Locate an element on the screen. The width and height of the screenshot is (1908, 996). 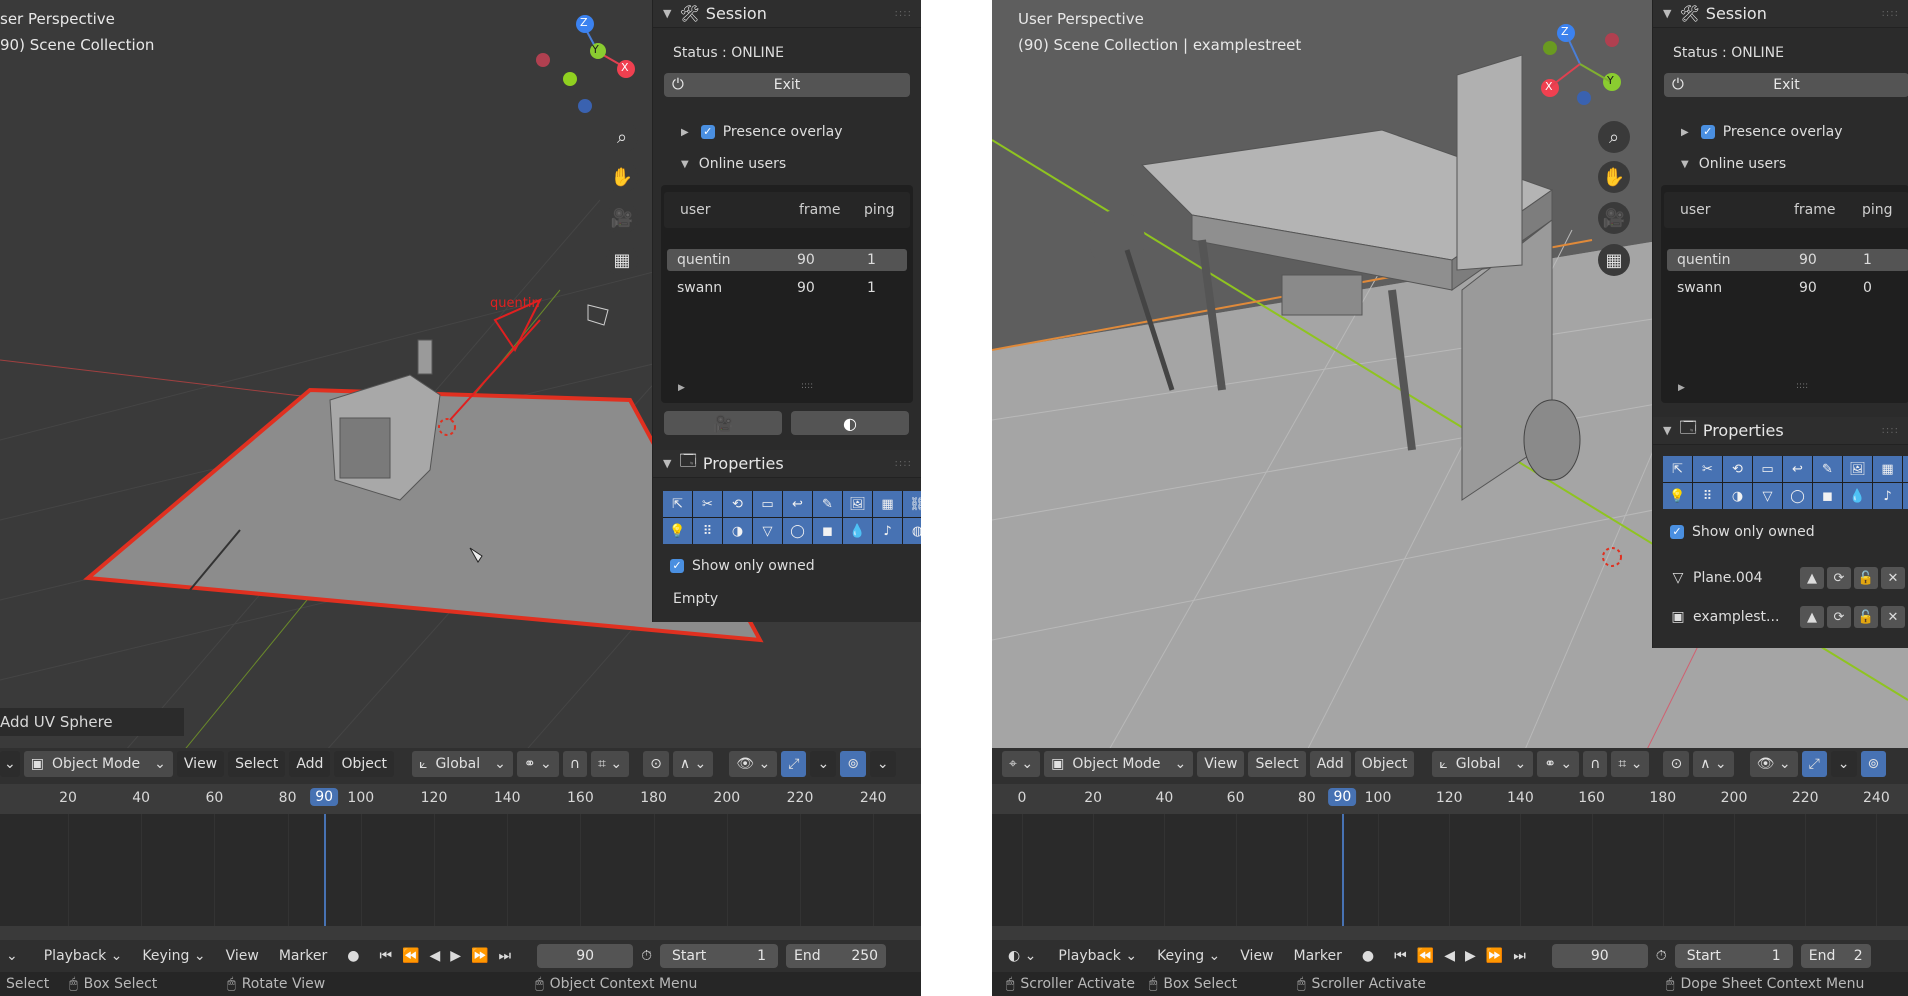
online-users-subpanel-header: ▼ Online users is located at coordinates (1733, 164).